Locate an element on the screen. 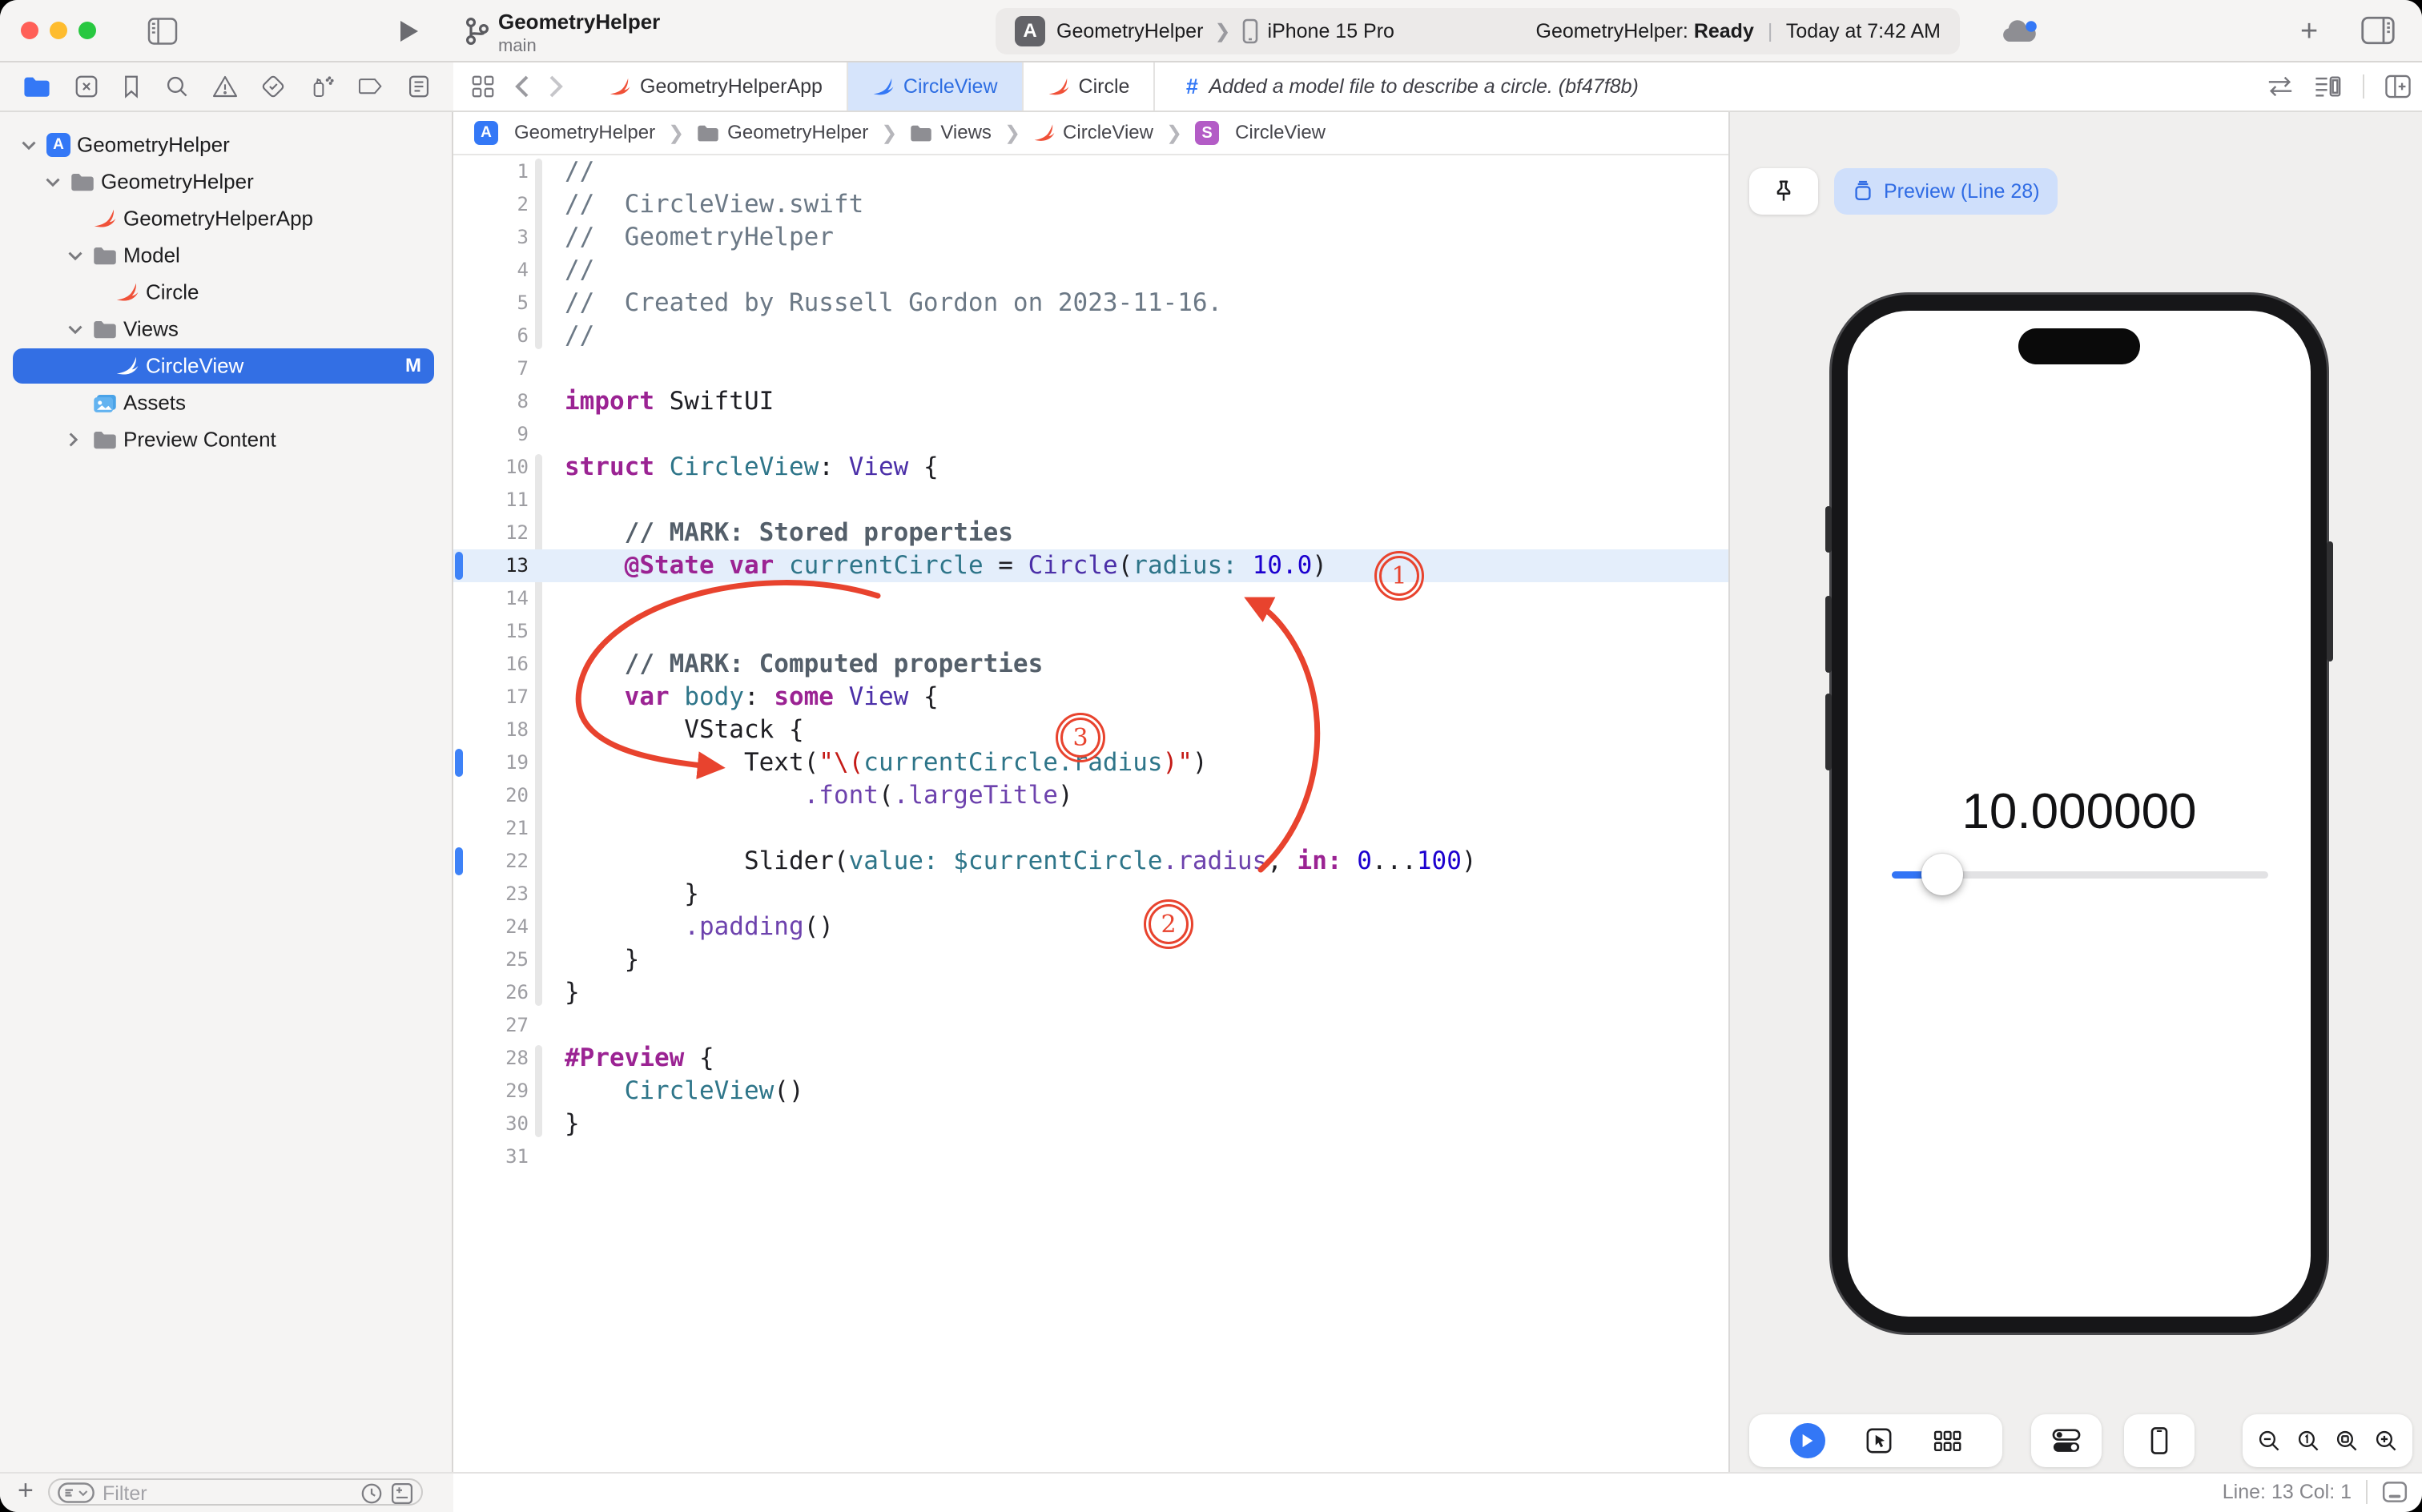 This screenshot has width=2422, height=1512. code-line-25: 25 } is located at coordinates (1090, 959).